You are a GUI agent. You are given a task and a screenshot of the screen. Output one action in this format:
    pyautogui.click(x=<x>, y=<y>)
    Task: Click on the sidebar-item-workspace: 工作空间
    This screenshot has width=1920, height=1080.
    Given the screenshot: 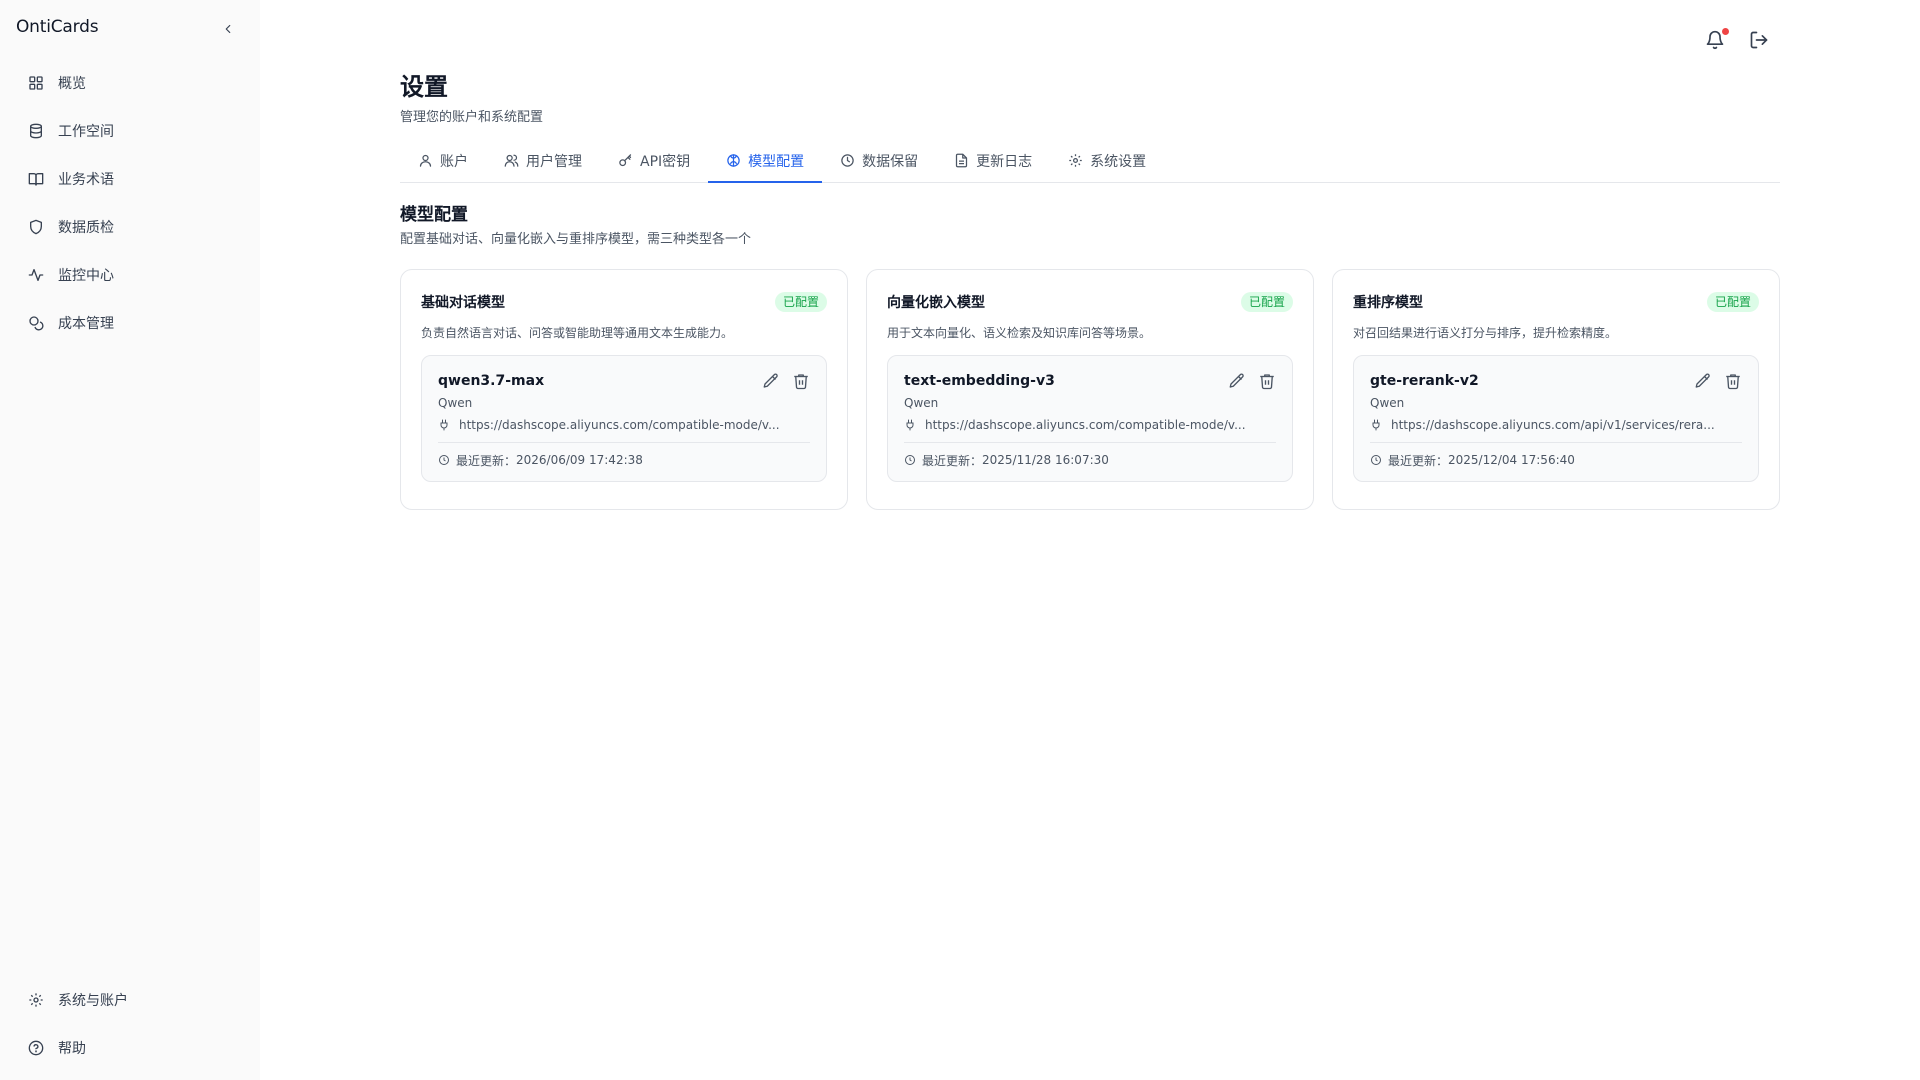 What is the action you would take?
    pyautogui.click(x=130, y=131)
    